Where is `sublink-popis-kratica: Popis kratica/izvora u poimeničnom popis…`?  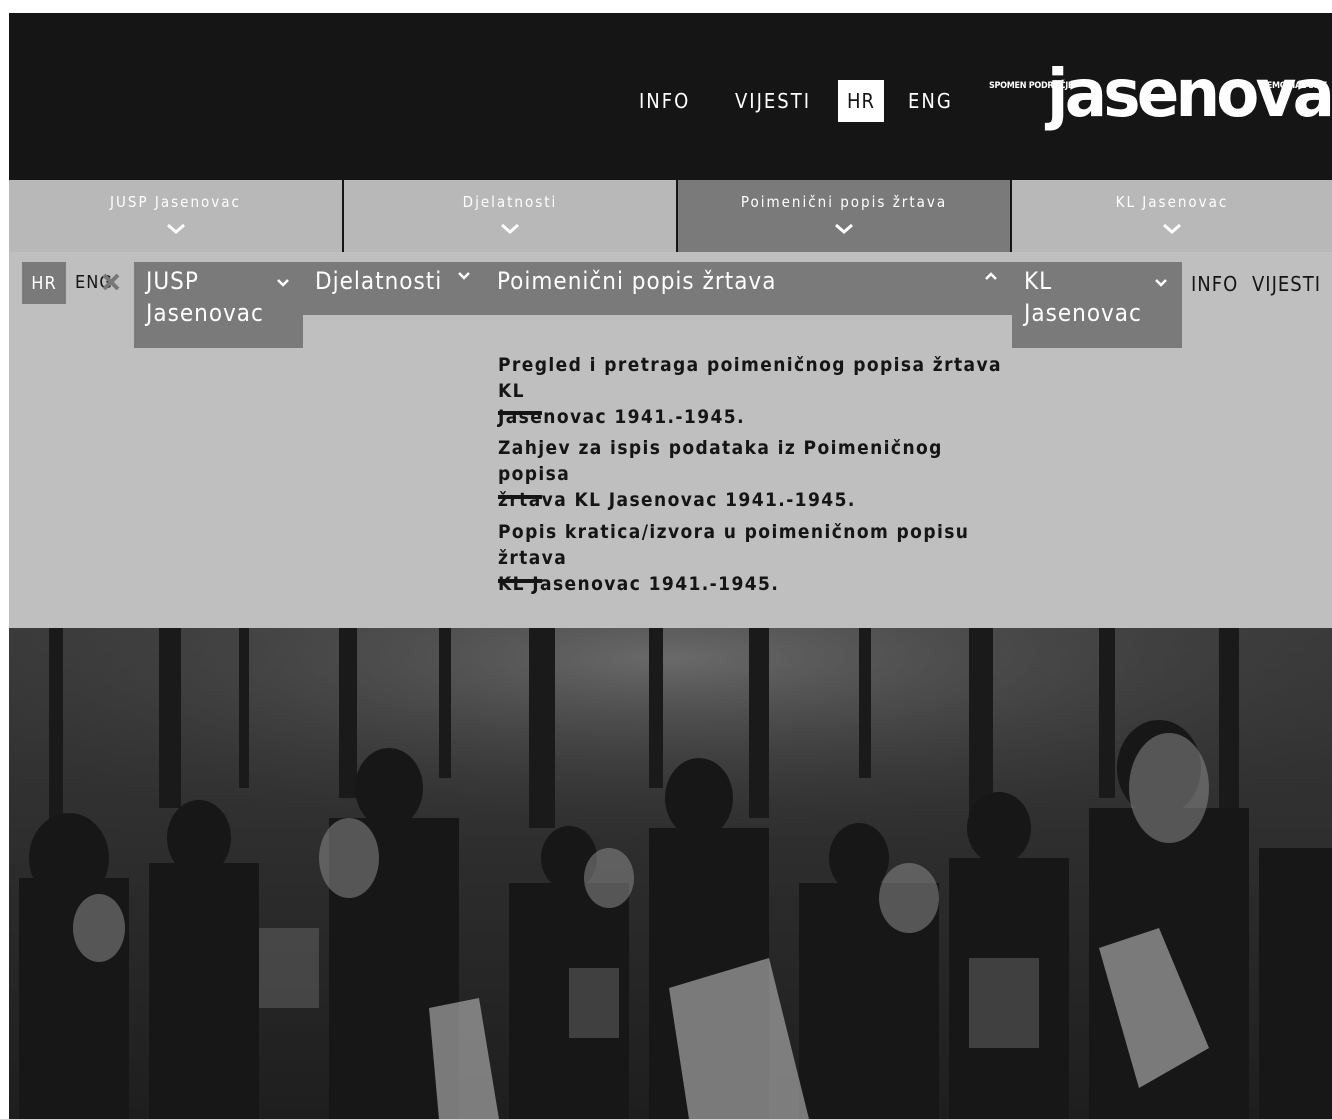
sublink-popis-kratica: Popis kratica/izvora u poimeničnom popis… is located at coordinates (758, 558).